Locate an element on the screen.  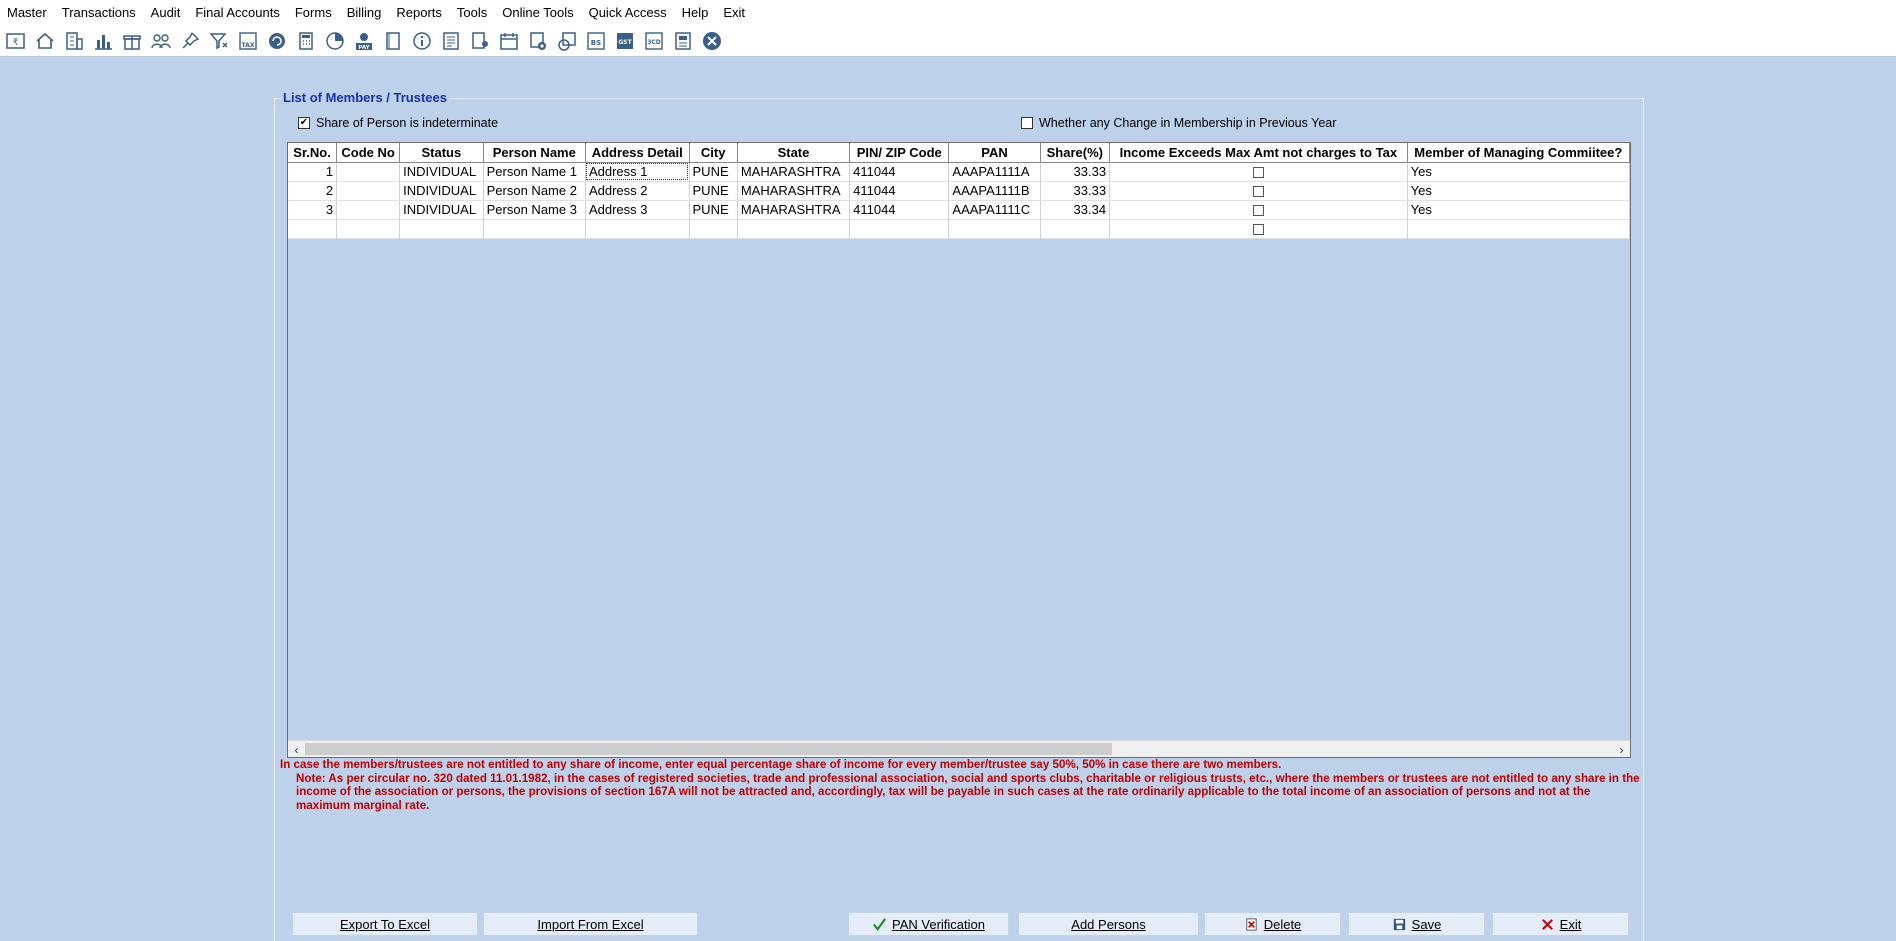
cell-sr-no: 3 is located at coordinates (313, 210).